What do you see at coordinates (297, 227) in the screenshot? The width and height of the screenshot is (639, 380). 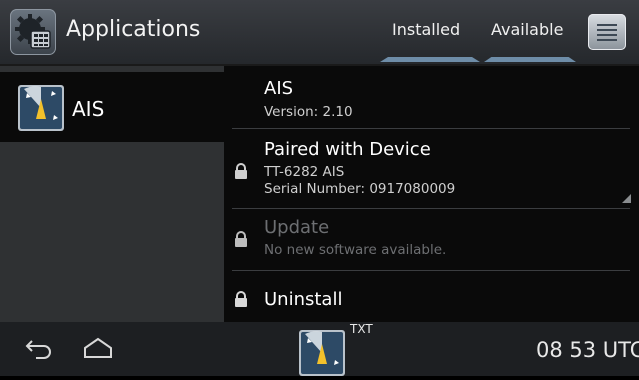 I see `update-title: Update` at bounding box center [297, 227].